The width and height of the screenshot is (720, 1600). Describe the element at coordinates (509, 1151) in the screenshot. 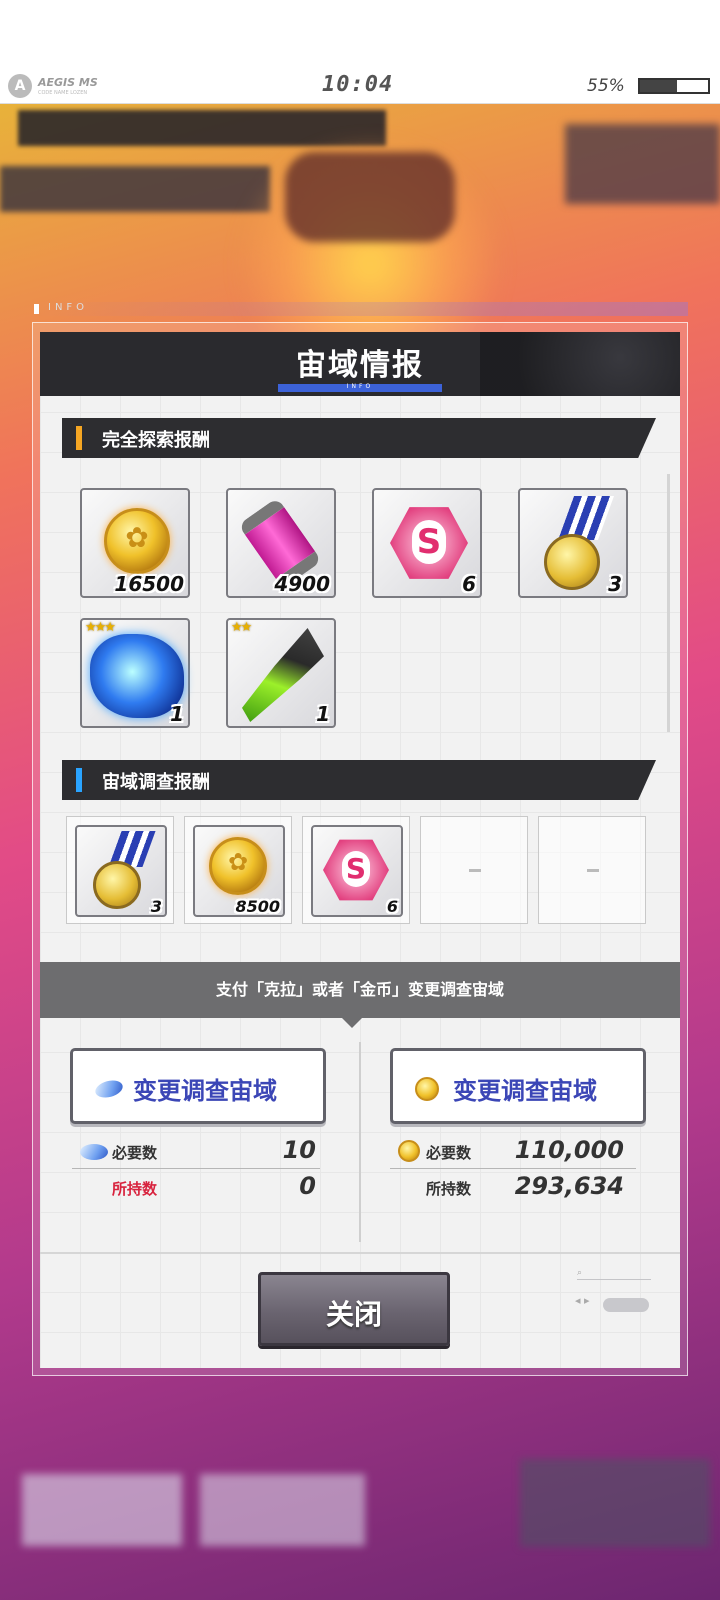

I see `coin-required-row: 必要数 110,000` at that location.